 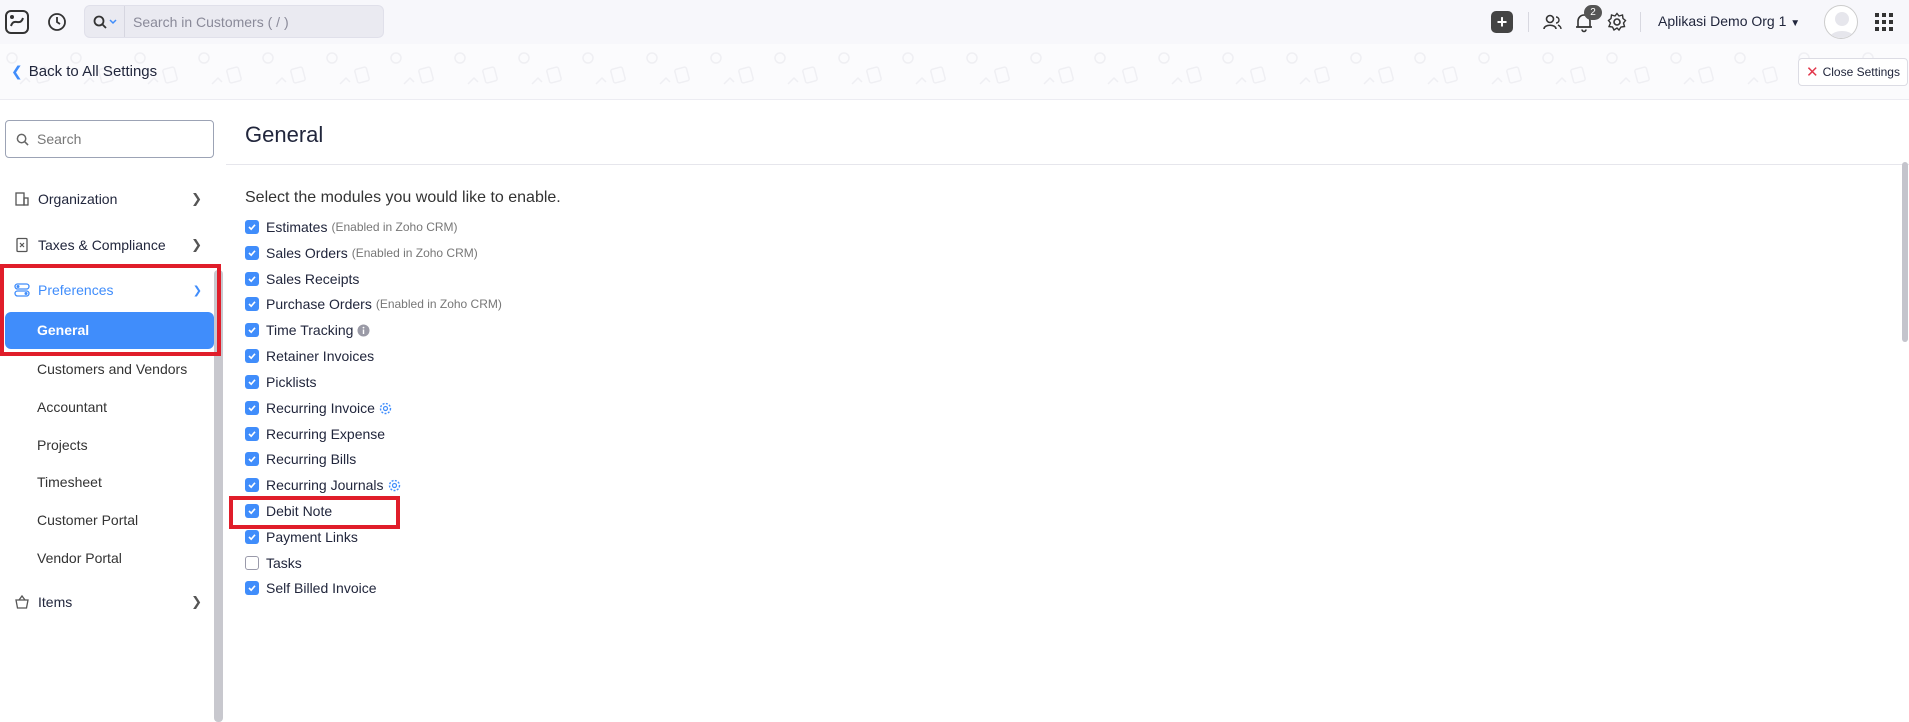 I want to click on module-label: Recurring Invoice, so click(x=320, y=408).